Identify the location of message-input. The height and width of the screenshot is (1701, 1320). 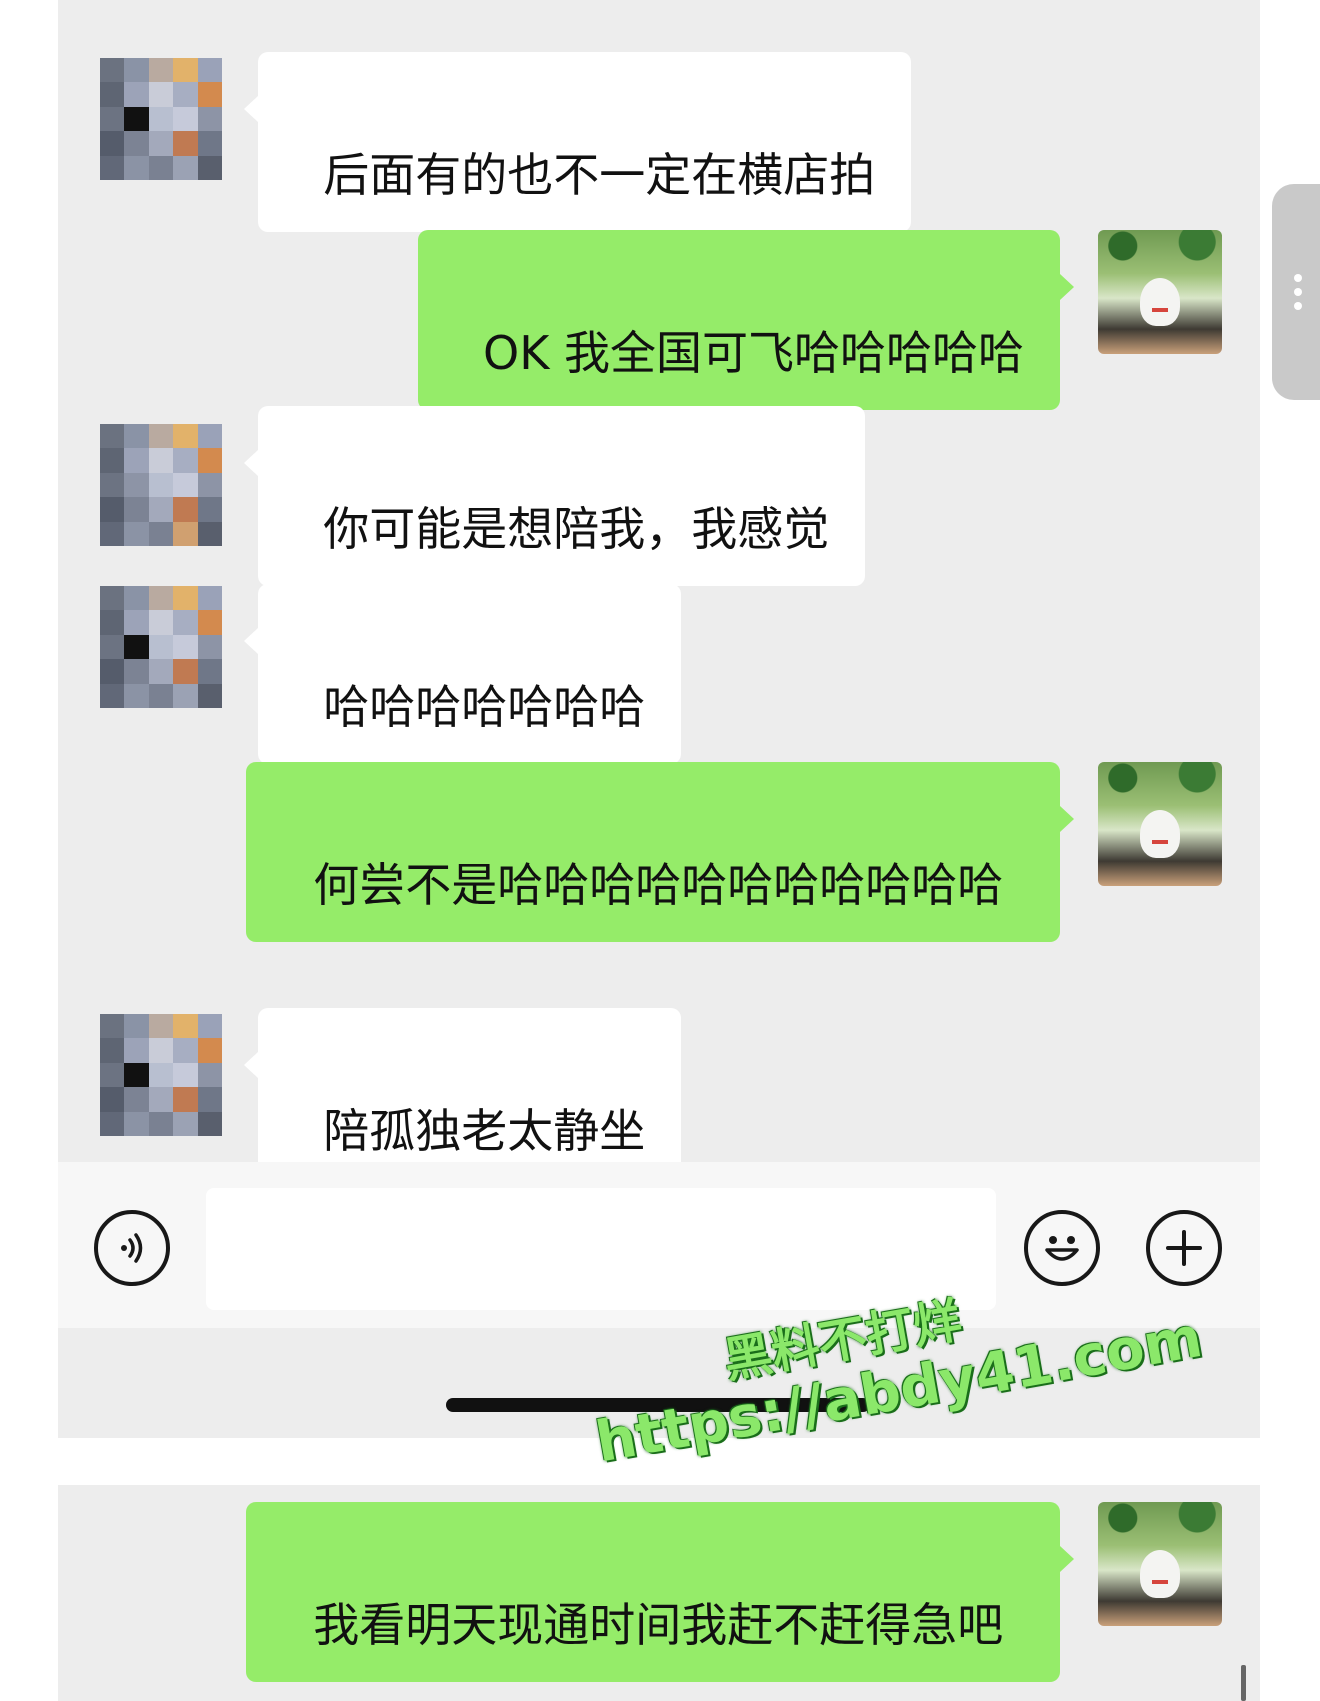
(601, 1249).